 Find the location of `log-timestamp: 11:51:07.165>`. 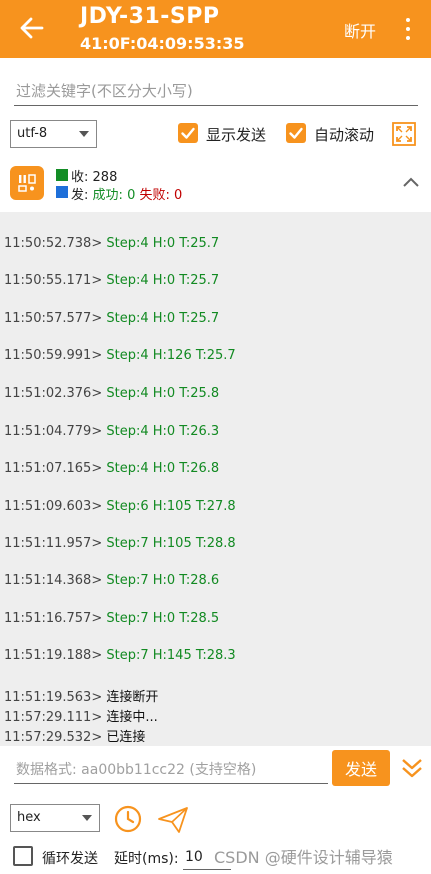

log-timestamp: 11:51:07.165> is located at coordinates (55, 468).